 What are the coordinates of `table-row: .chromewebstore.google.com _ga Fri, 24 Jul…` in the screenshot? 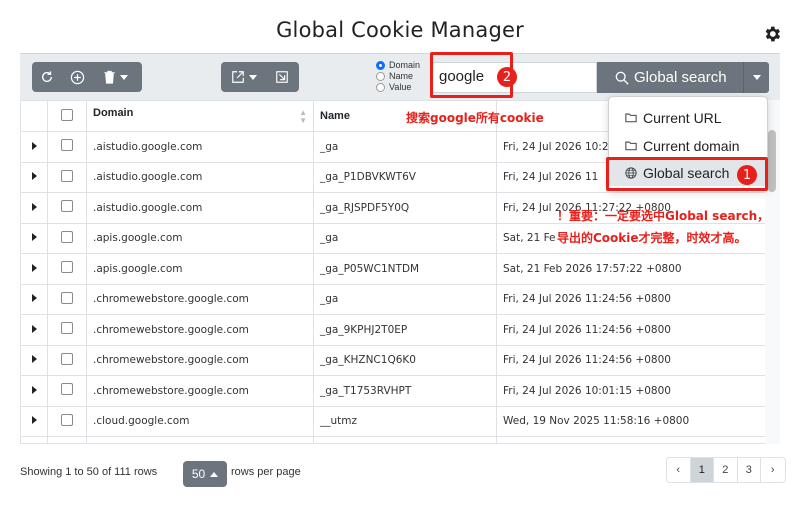 It's located at (393, 299).